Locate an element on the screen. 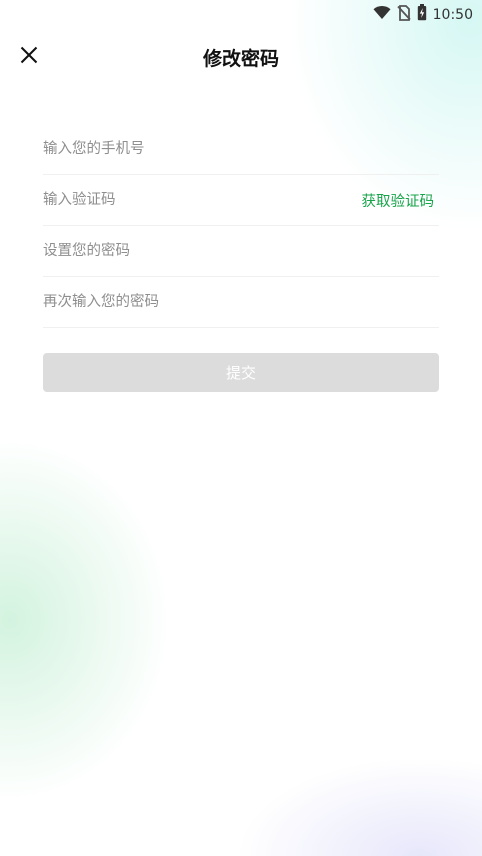  page-title: 修改密码 is located at coordinates (240, 59).